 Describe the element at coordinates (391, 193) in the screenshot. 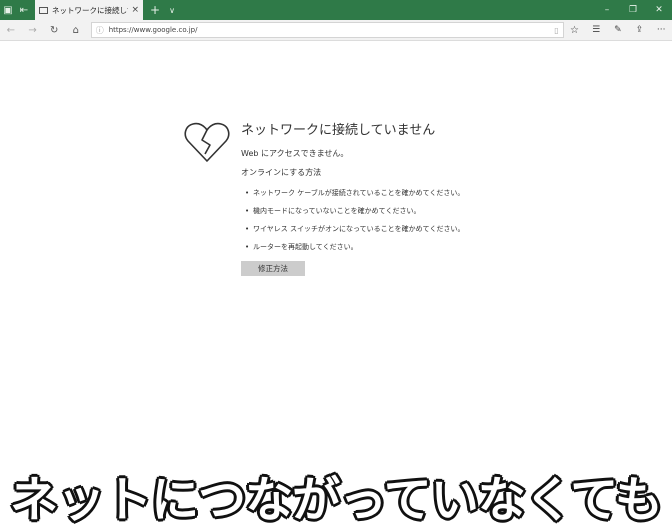

I see `list-item: ネットワーク ケーブルが接続されていることを確かめてください。` at that location.